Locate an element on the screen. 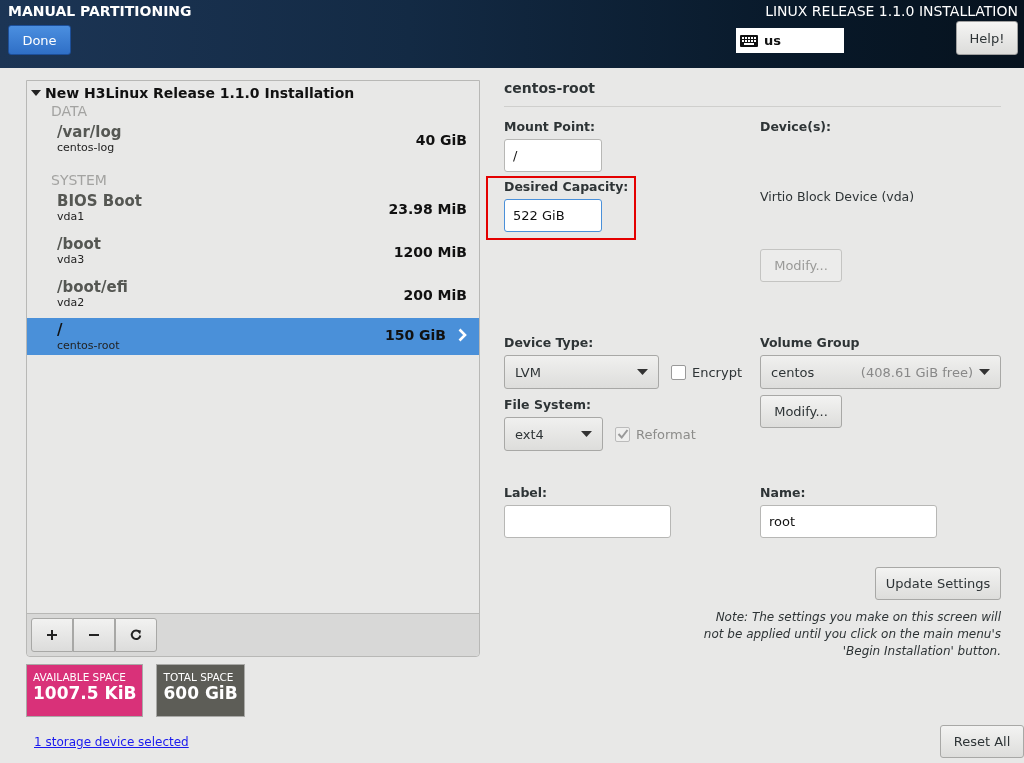  field-label: Mount Point: is located at coordinates (550, 127).